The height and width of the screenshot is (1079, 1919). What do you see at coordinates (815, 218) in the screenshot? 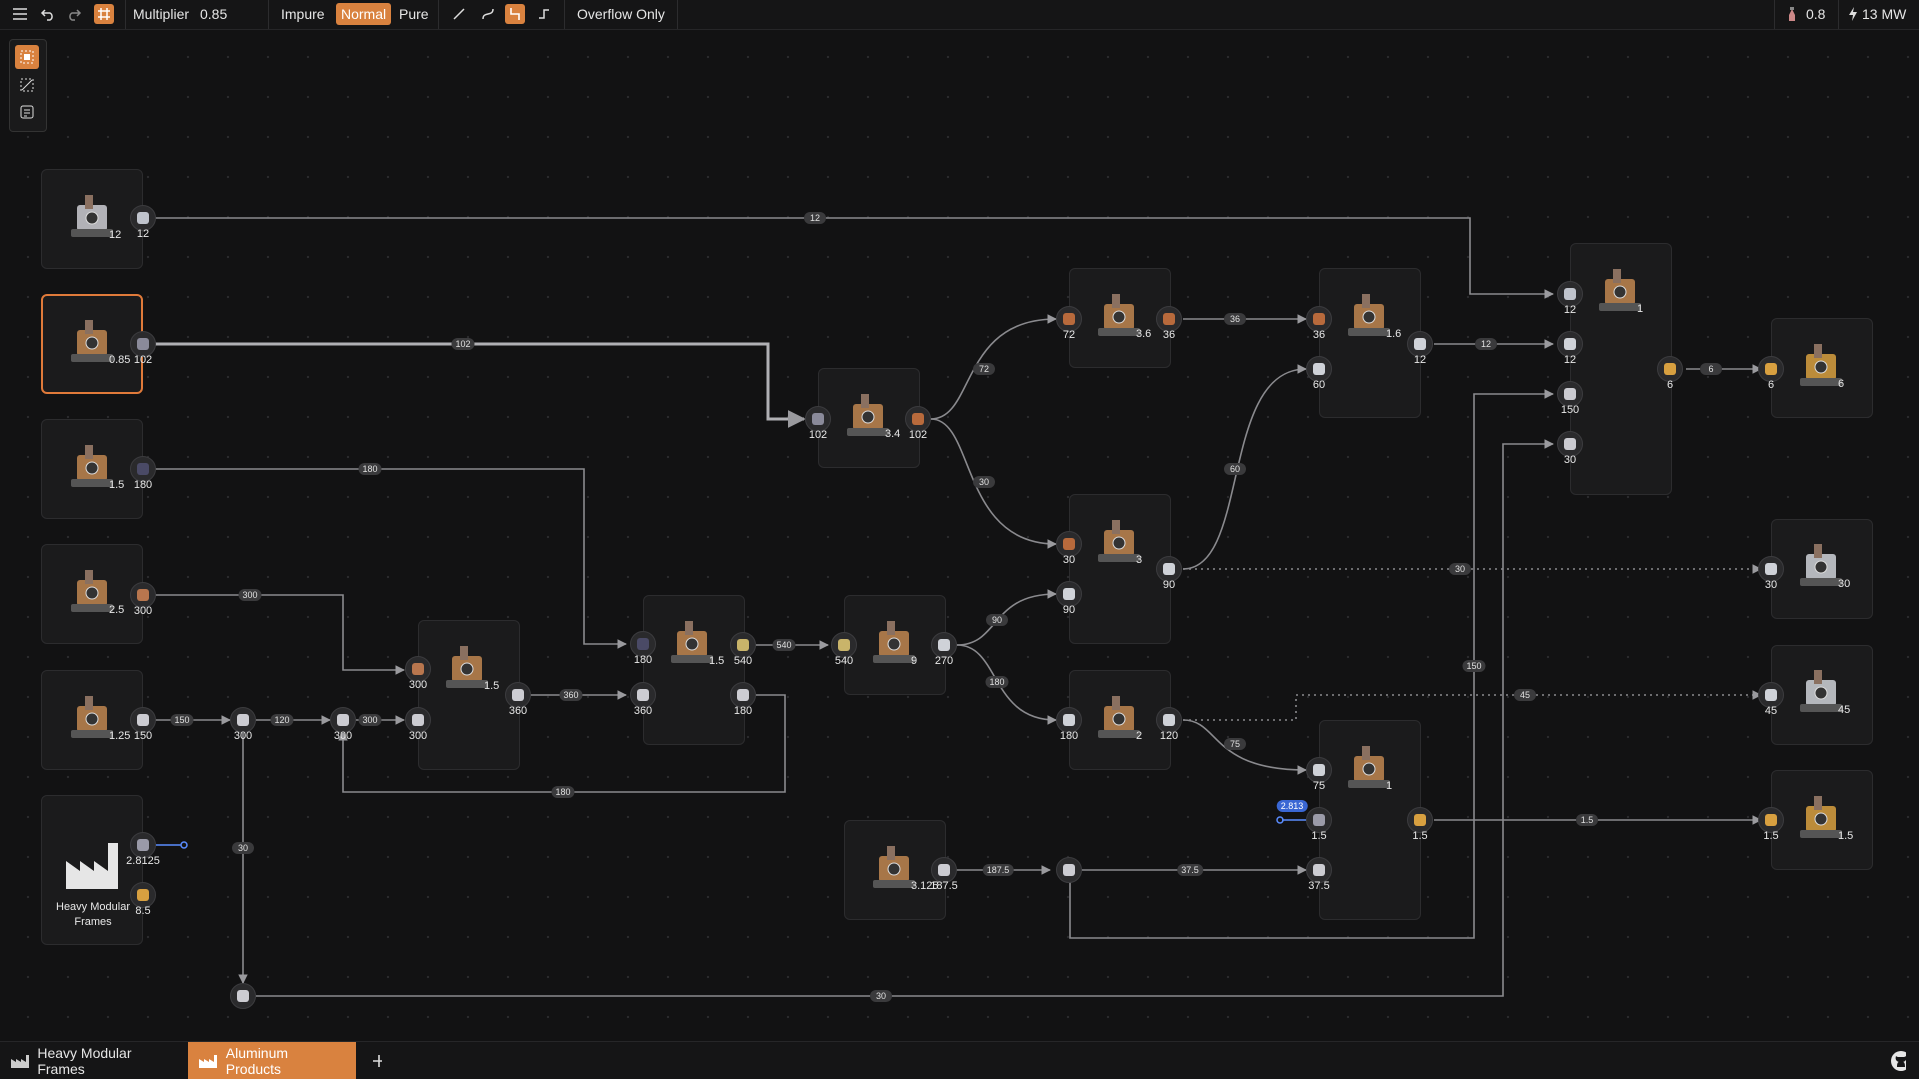
I see `edge-rate-label: 12` at bounding box center [815, 218].